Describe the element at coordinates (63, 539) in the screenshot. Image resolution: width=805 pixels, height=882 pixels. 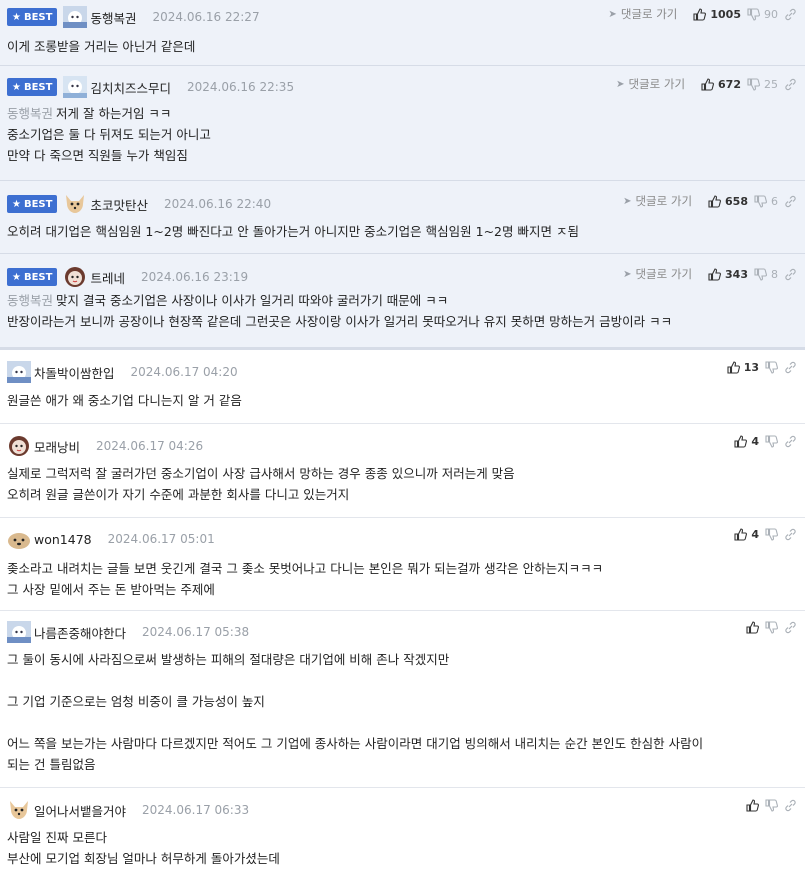
I see `nickname: won1478` at that location.